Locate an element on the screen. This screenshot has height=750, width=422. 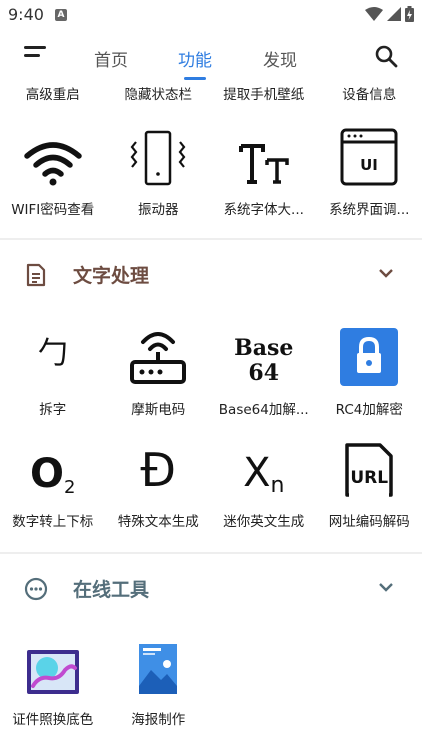
cell-signal-icon is located at coordinates (394, 14).